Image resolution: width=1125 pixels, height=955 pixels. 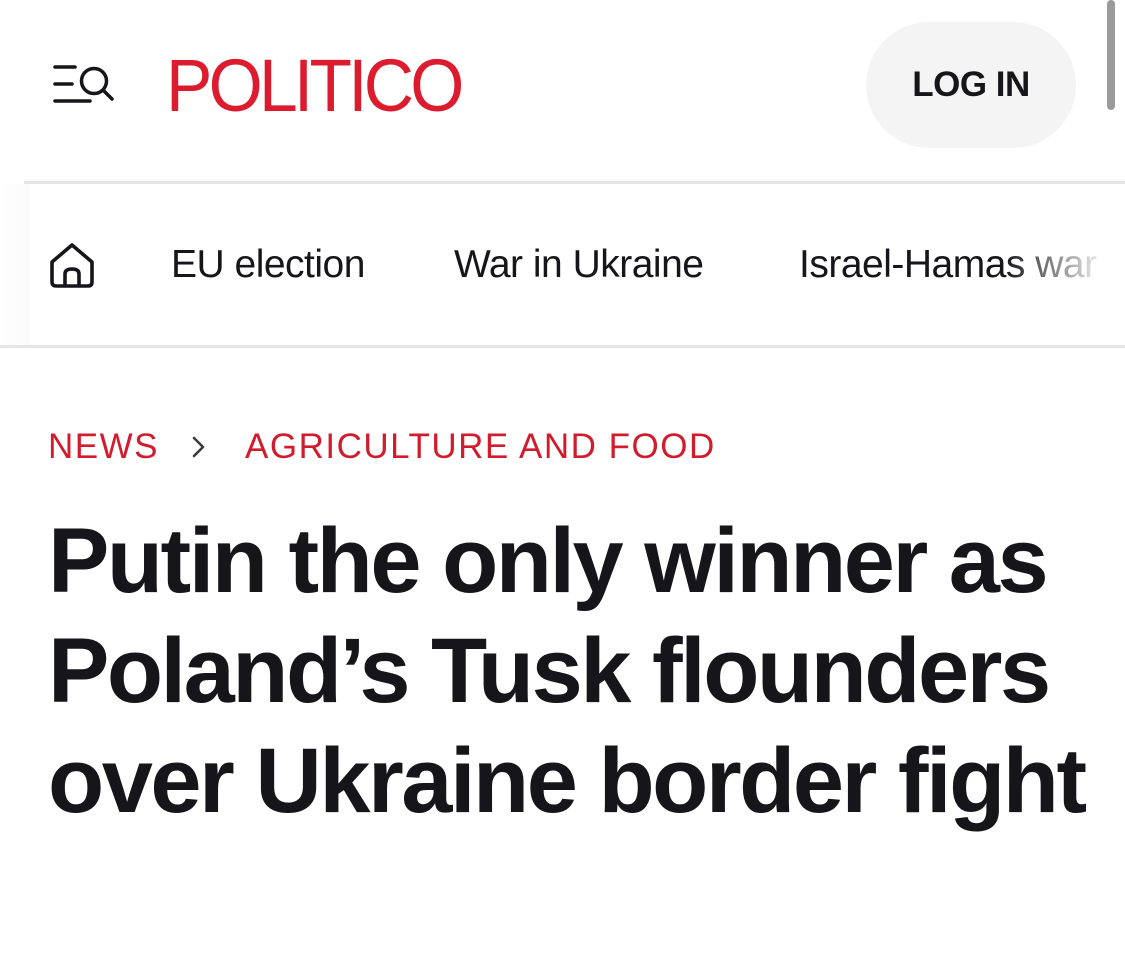 What do you see at coordinates (315, 86) in the screenshot?
I see `politico-logo: POLITICO` at bounding box center [315, 86].